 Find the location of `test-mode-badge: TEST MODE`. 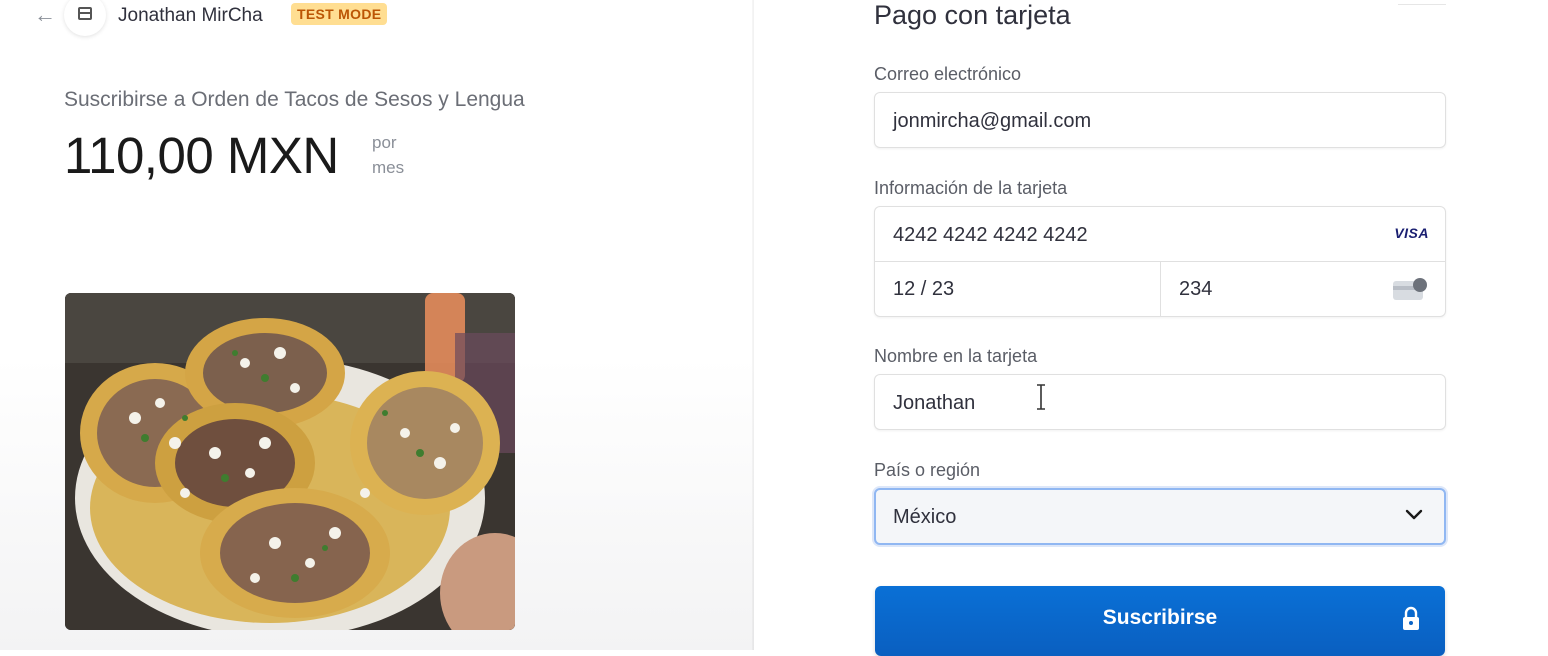

test-mode-badge: TEST MODE is located at coordinates (339, 14).